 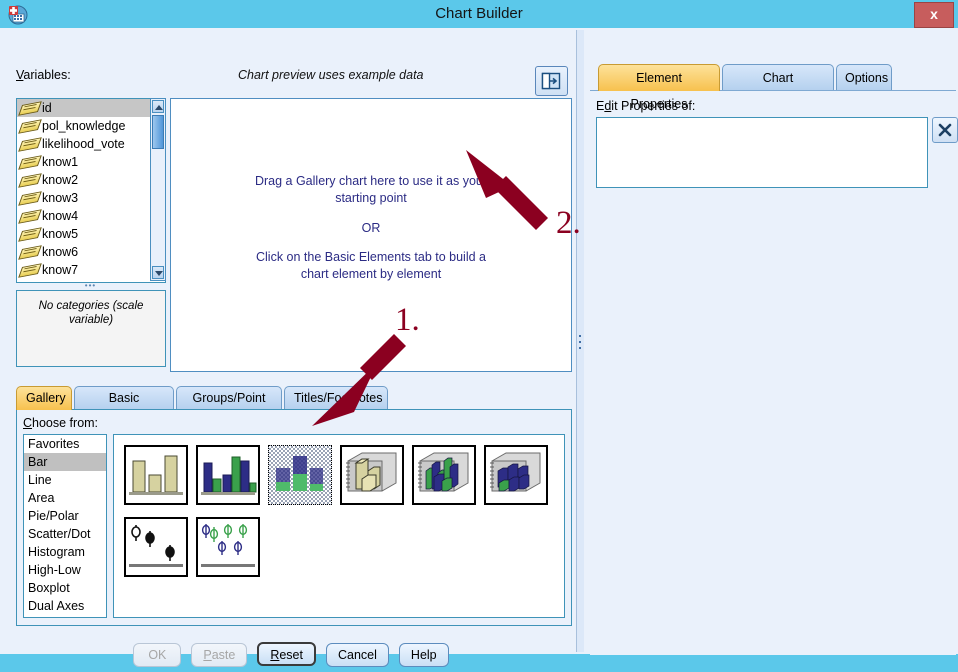 I want to click on variable-name: know6, so click(x=60, y=252).